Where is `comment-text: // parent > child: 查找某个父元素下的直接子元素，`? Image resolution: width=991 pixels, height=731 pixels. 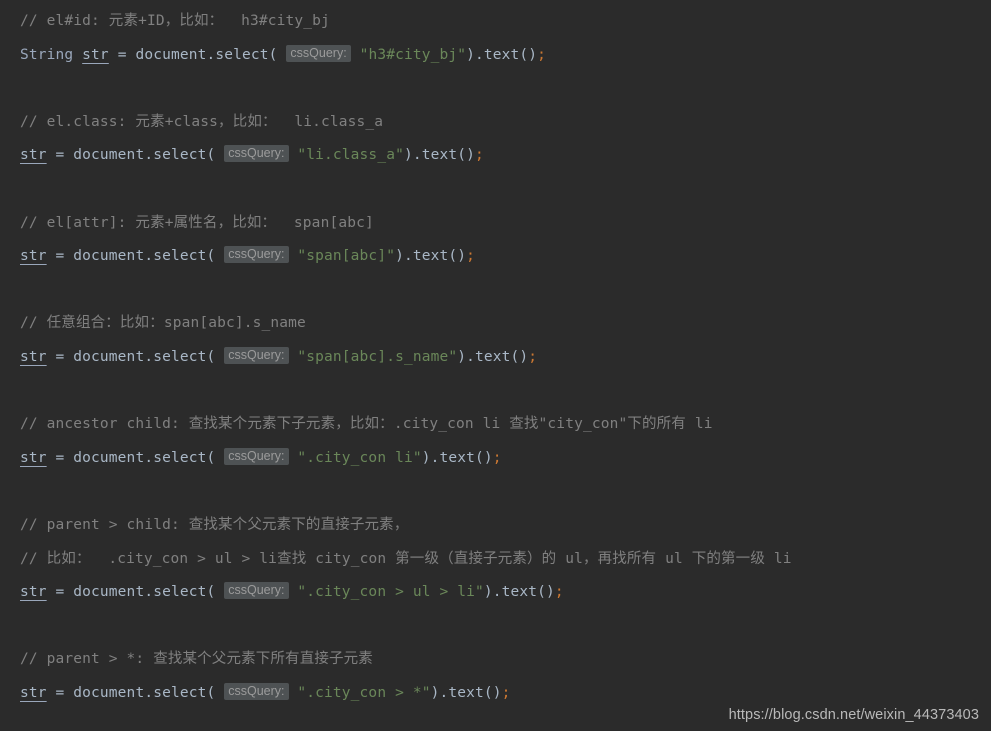
comment-text: // parent > child: 查找某个父元素下的直接子元素， is located at coordinates (214, 524).